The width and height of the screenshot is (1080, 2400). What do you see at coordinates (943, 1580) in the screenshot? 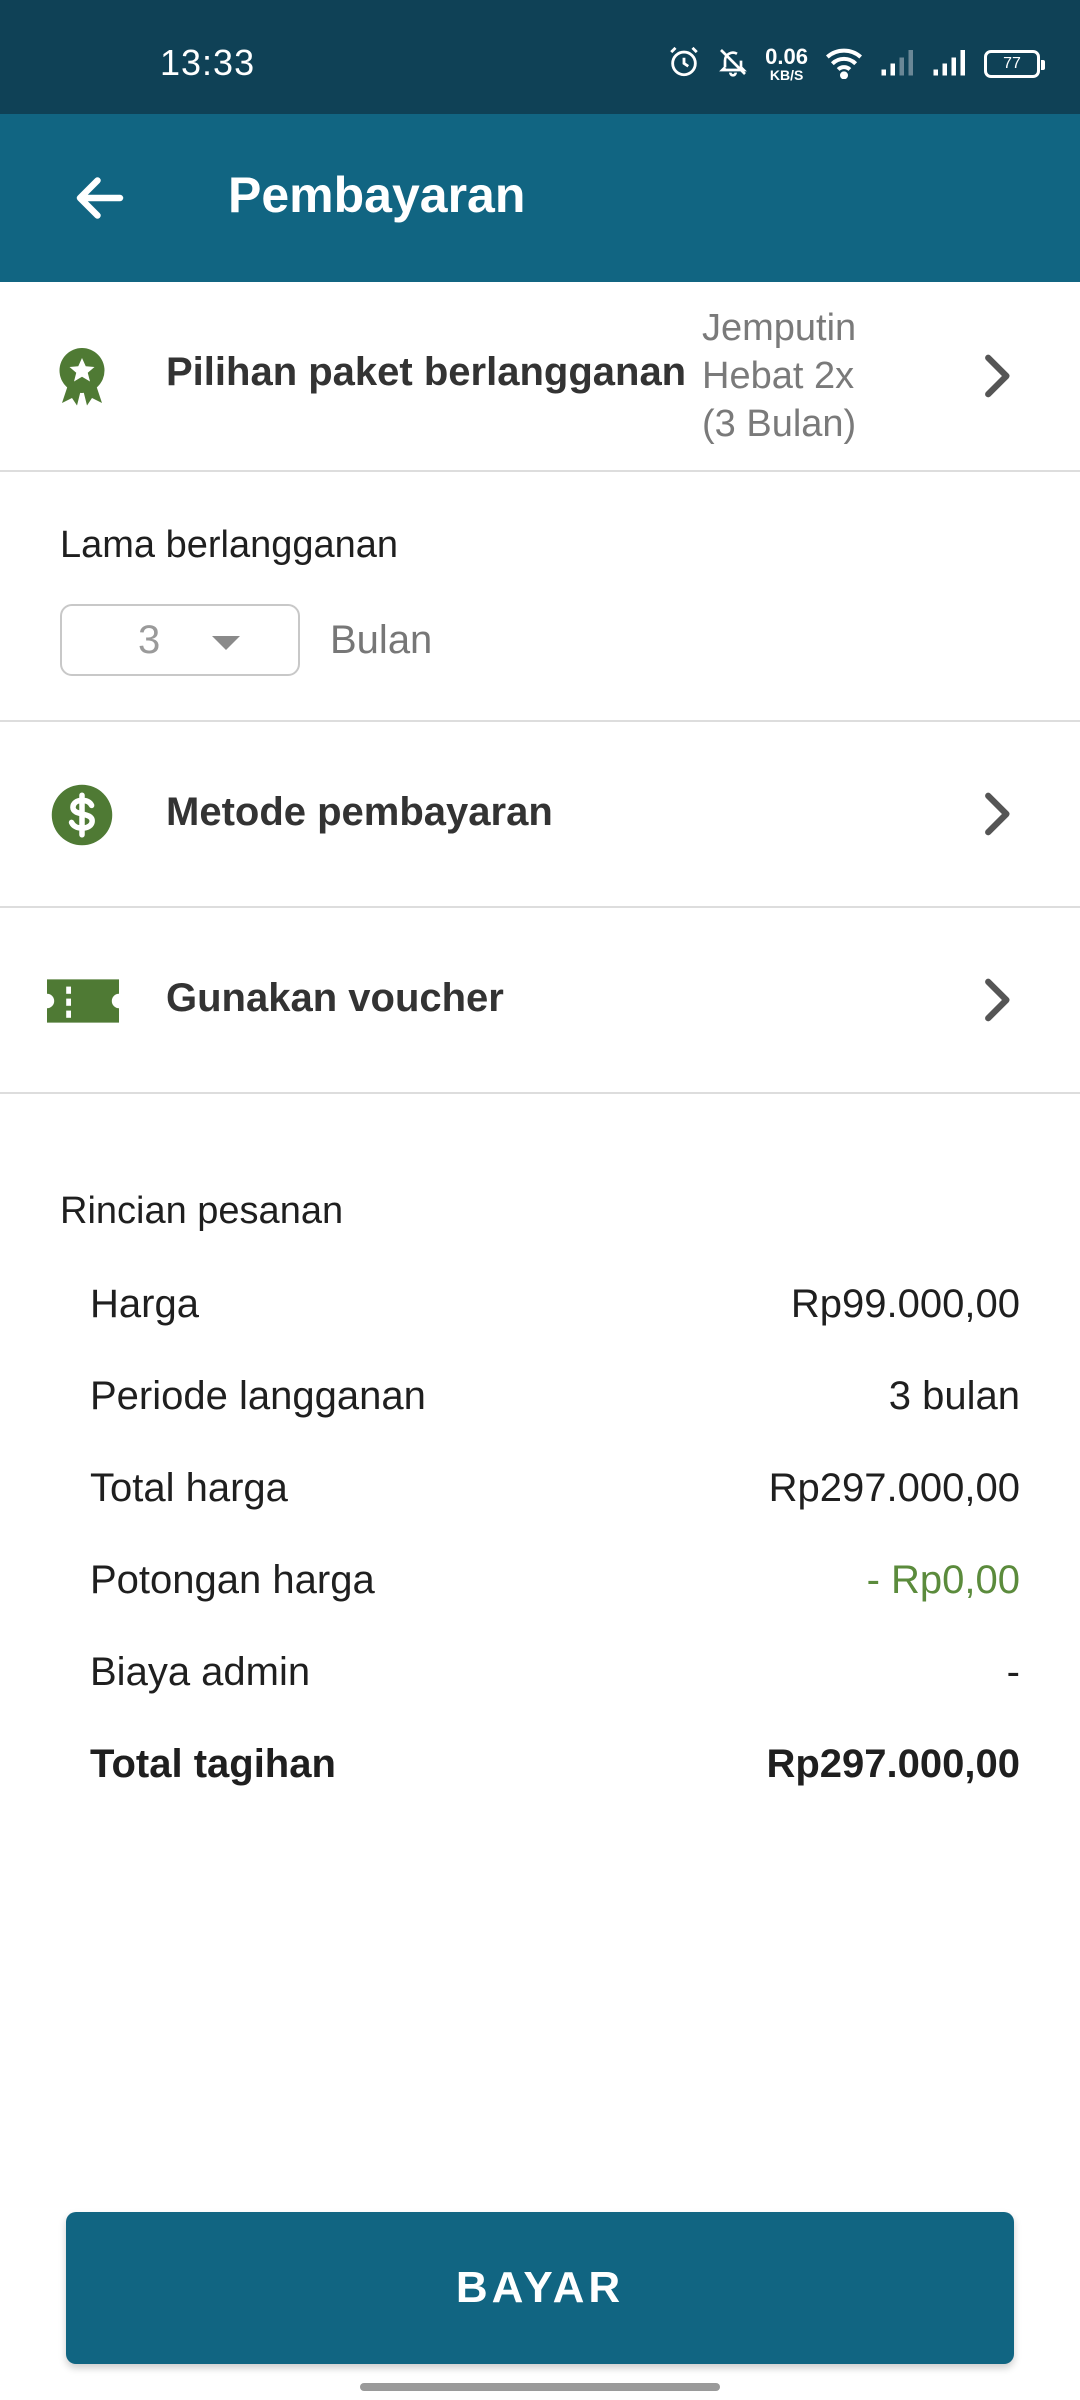
I see `summary-value: - Rp0,00` at bounding box center [943, 1580].